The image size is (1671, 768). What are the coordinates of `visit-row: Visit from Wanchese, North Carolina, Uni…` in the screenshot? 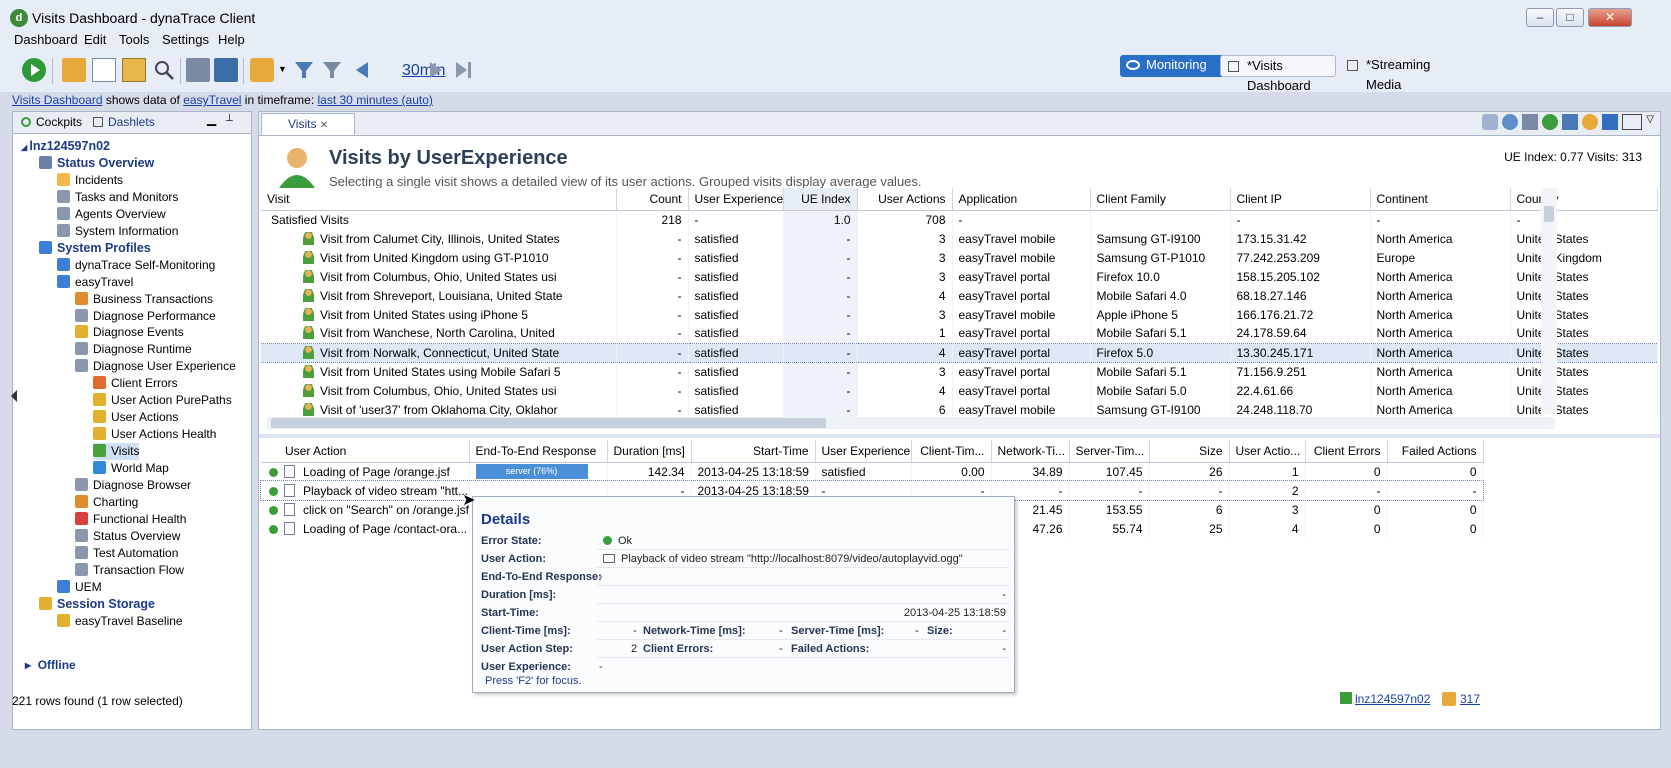 It's located at (959, 333).